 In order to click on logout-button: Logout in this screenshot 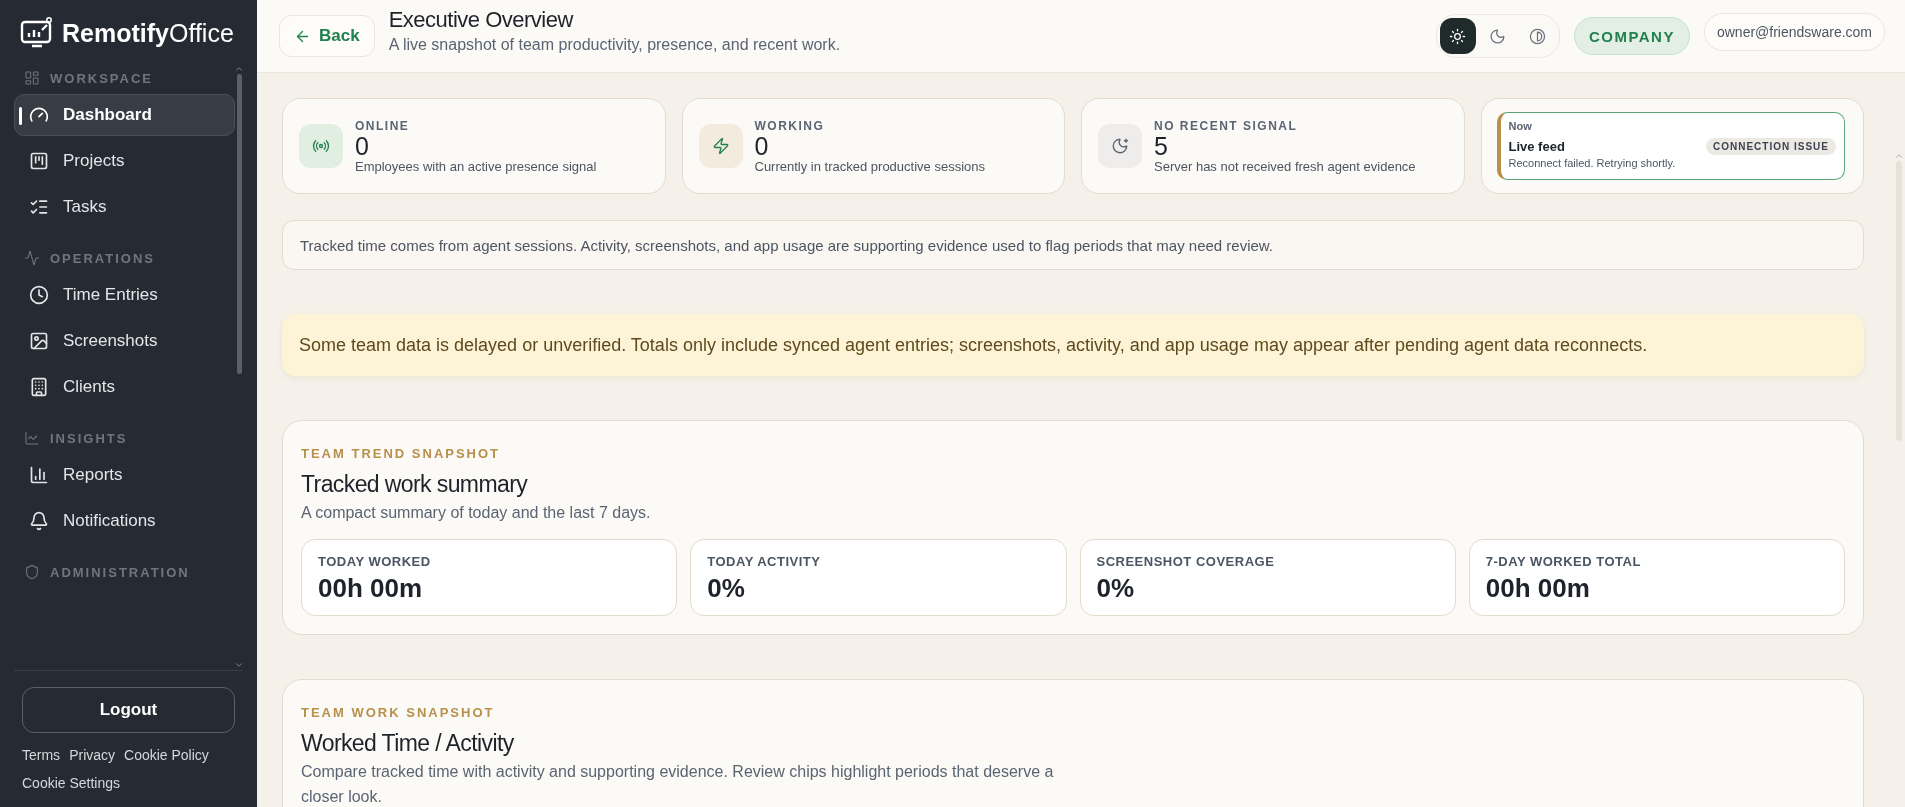, I will do `click(128, 710)`.